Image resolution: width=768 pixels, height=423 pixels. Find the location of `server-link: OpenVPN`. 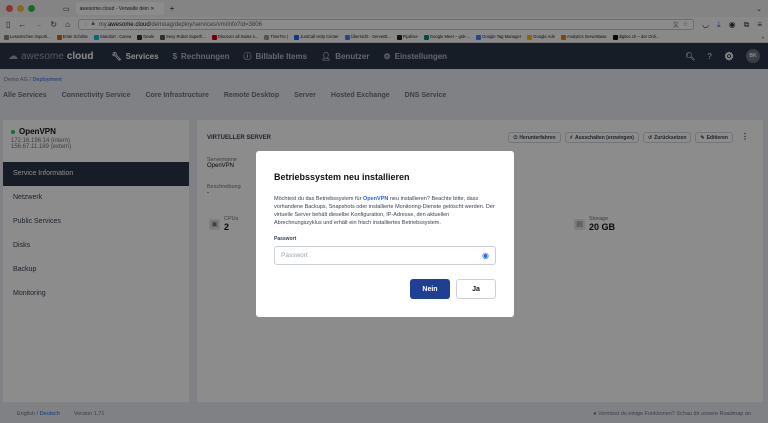

server-link: OpenVPN is located at coordinates (375, 199).